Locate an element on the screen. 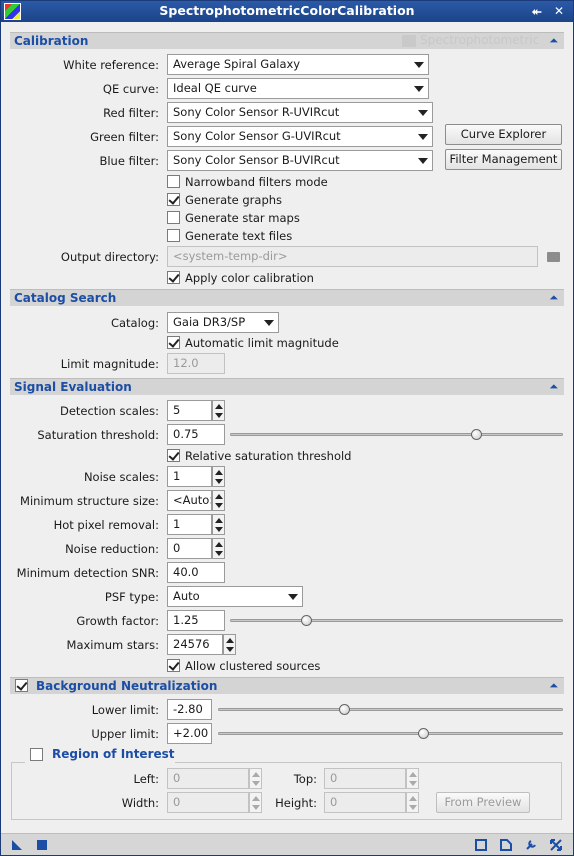  saturation-threshold-slider is located at coordinates (396, 434).